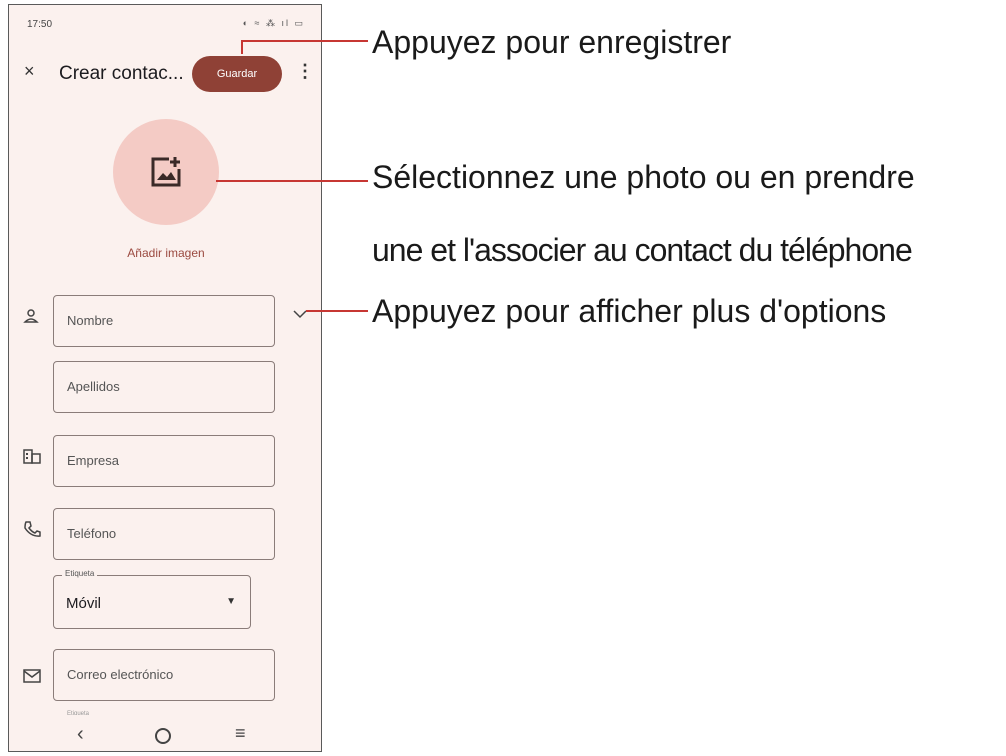 The height and width of the screenshot is (756, 1006). Describe the element at coordinates (164, 461) in the screenshot. I see `company-field: Empresa` at that location.